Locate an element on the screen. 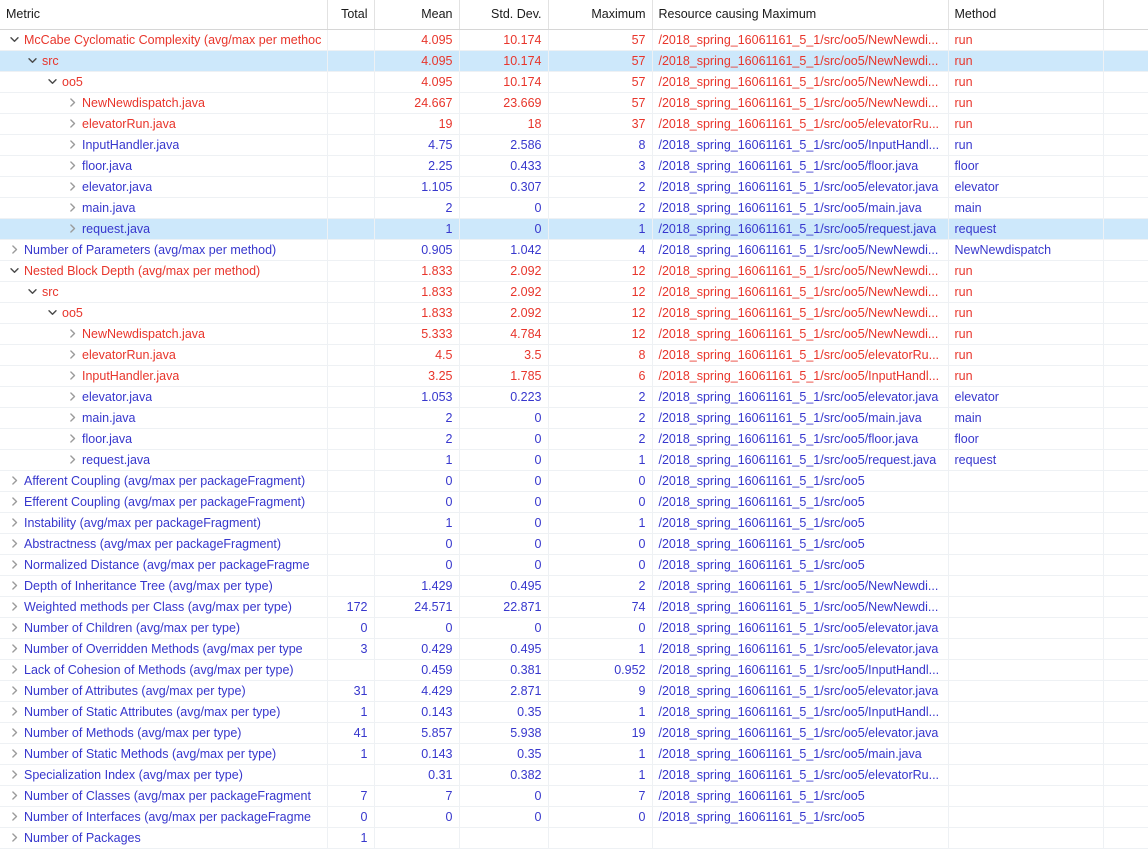 This screenshot has height=849, width=1148. column-header-resource: Resource causing Maximum is located at coordinates (800, 15).